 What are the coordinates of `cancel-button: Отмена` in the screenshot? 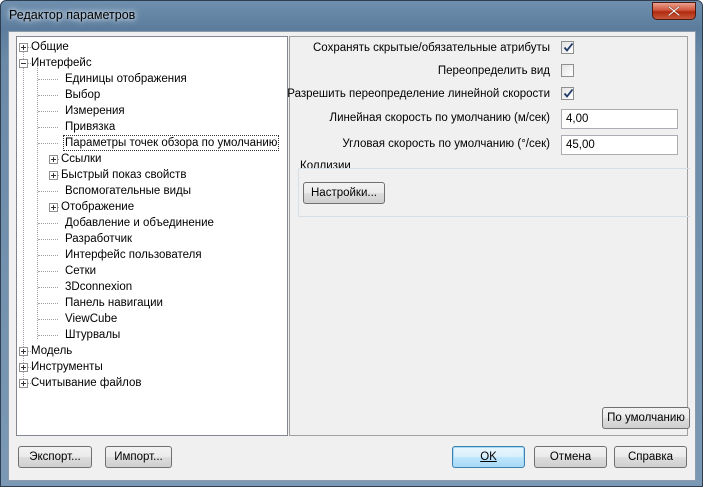 It's located at (570, 457).